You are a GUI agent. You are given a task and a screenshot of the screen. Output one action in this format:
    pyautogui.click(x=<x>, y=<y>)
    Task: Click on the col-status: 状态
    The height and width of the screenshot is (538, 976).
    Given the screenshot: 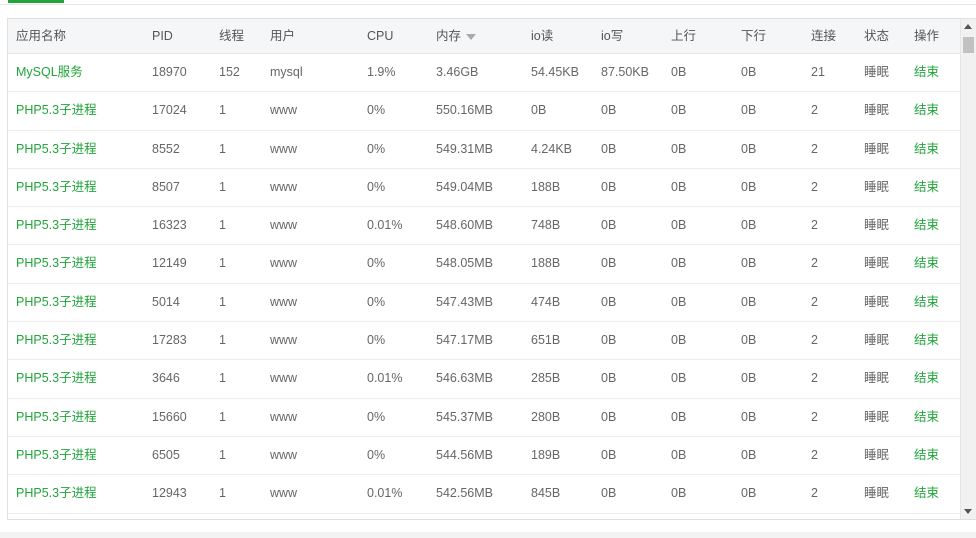 What is the action you would take?
    pyautogui.click(x=876, y=36)
    